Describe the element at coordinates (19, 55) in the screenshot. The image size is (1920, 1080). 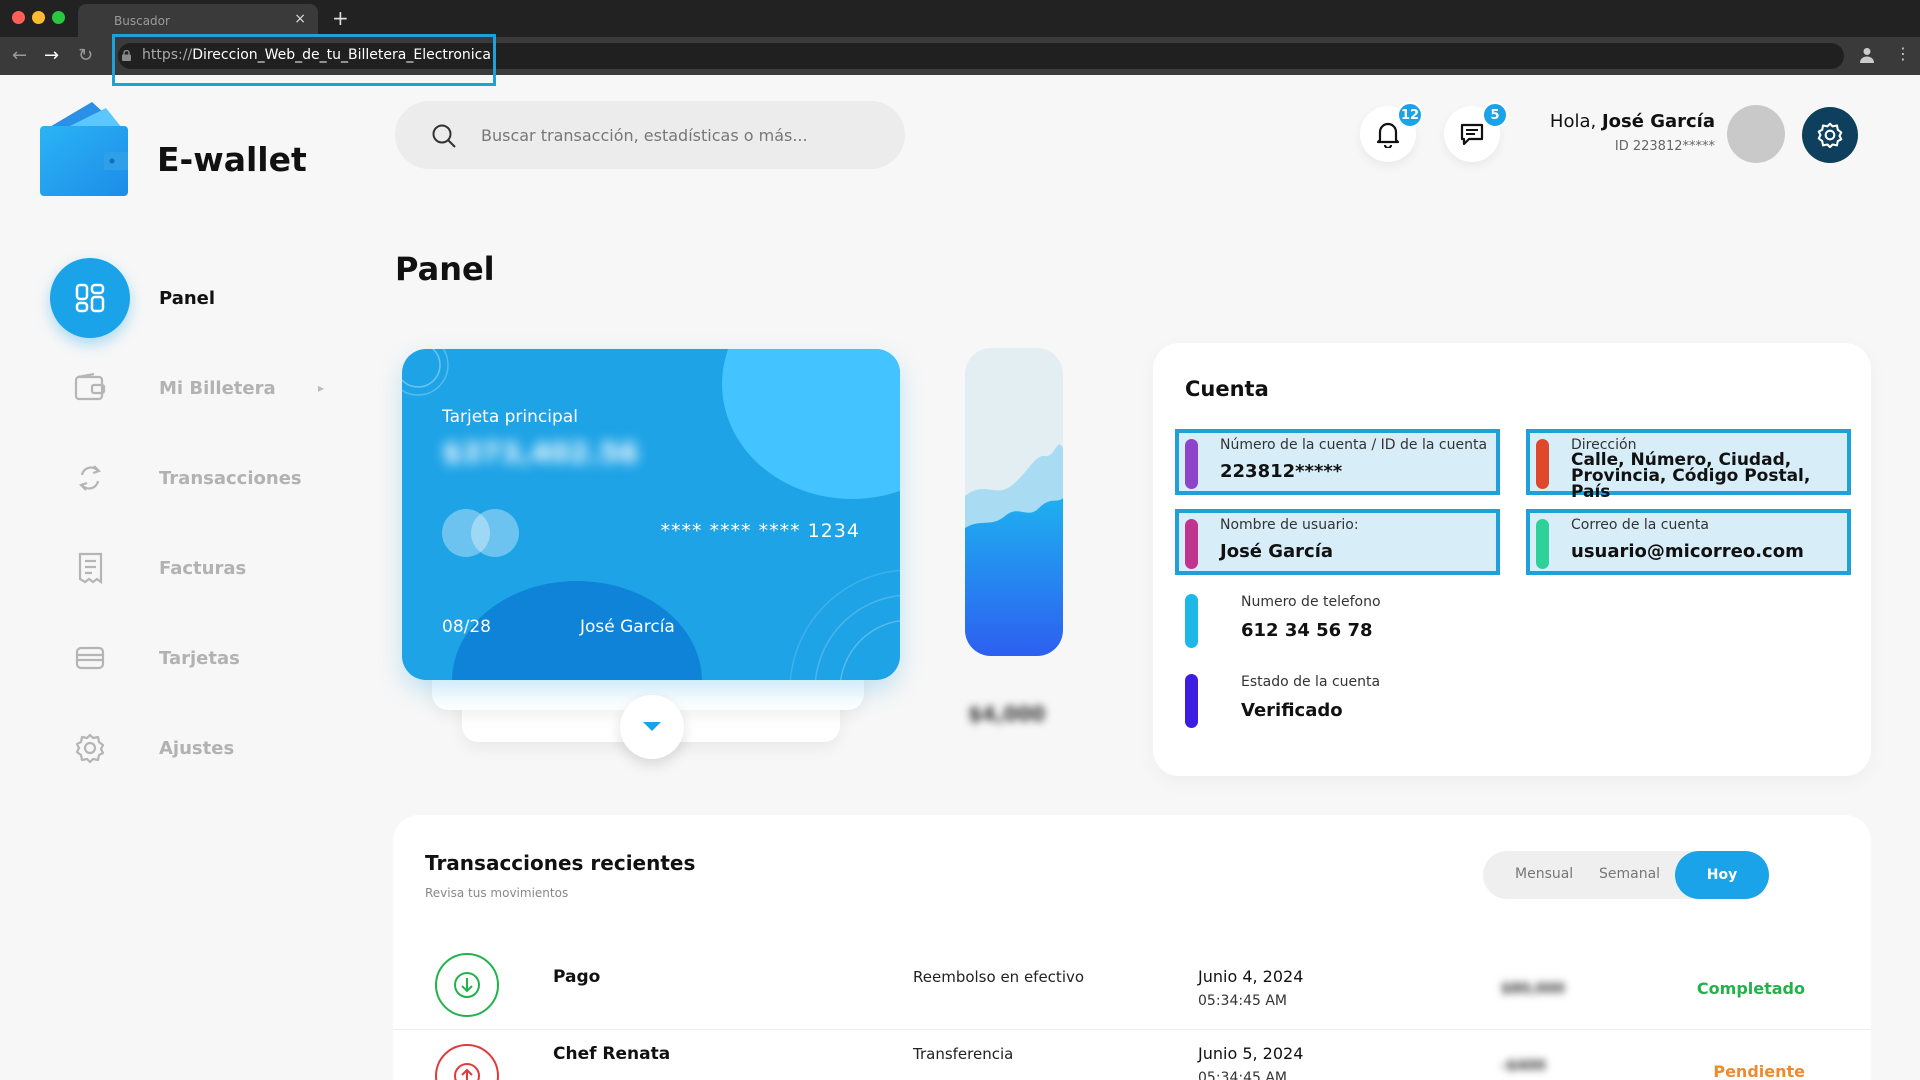
I see `back-button: ←` at that location.